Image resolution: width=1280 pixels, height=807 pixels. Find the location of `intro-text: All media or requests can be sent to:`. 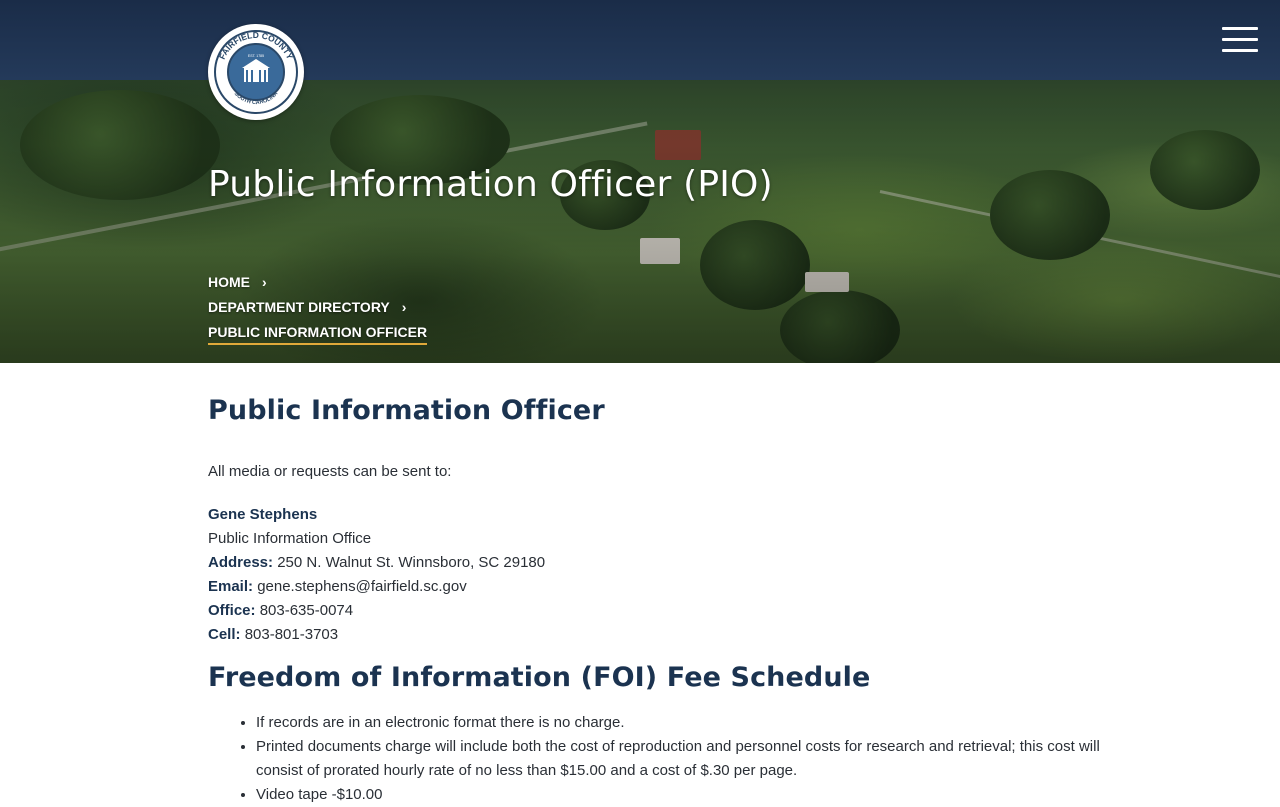

intro-text: All media or requests can be sent to: is located at coordinates (330, 471).